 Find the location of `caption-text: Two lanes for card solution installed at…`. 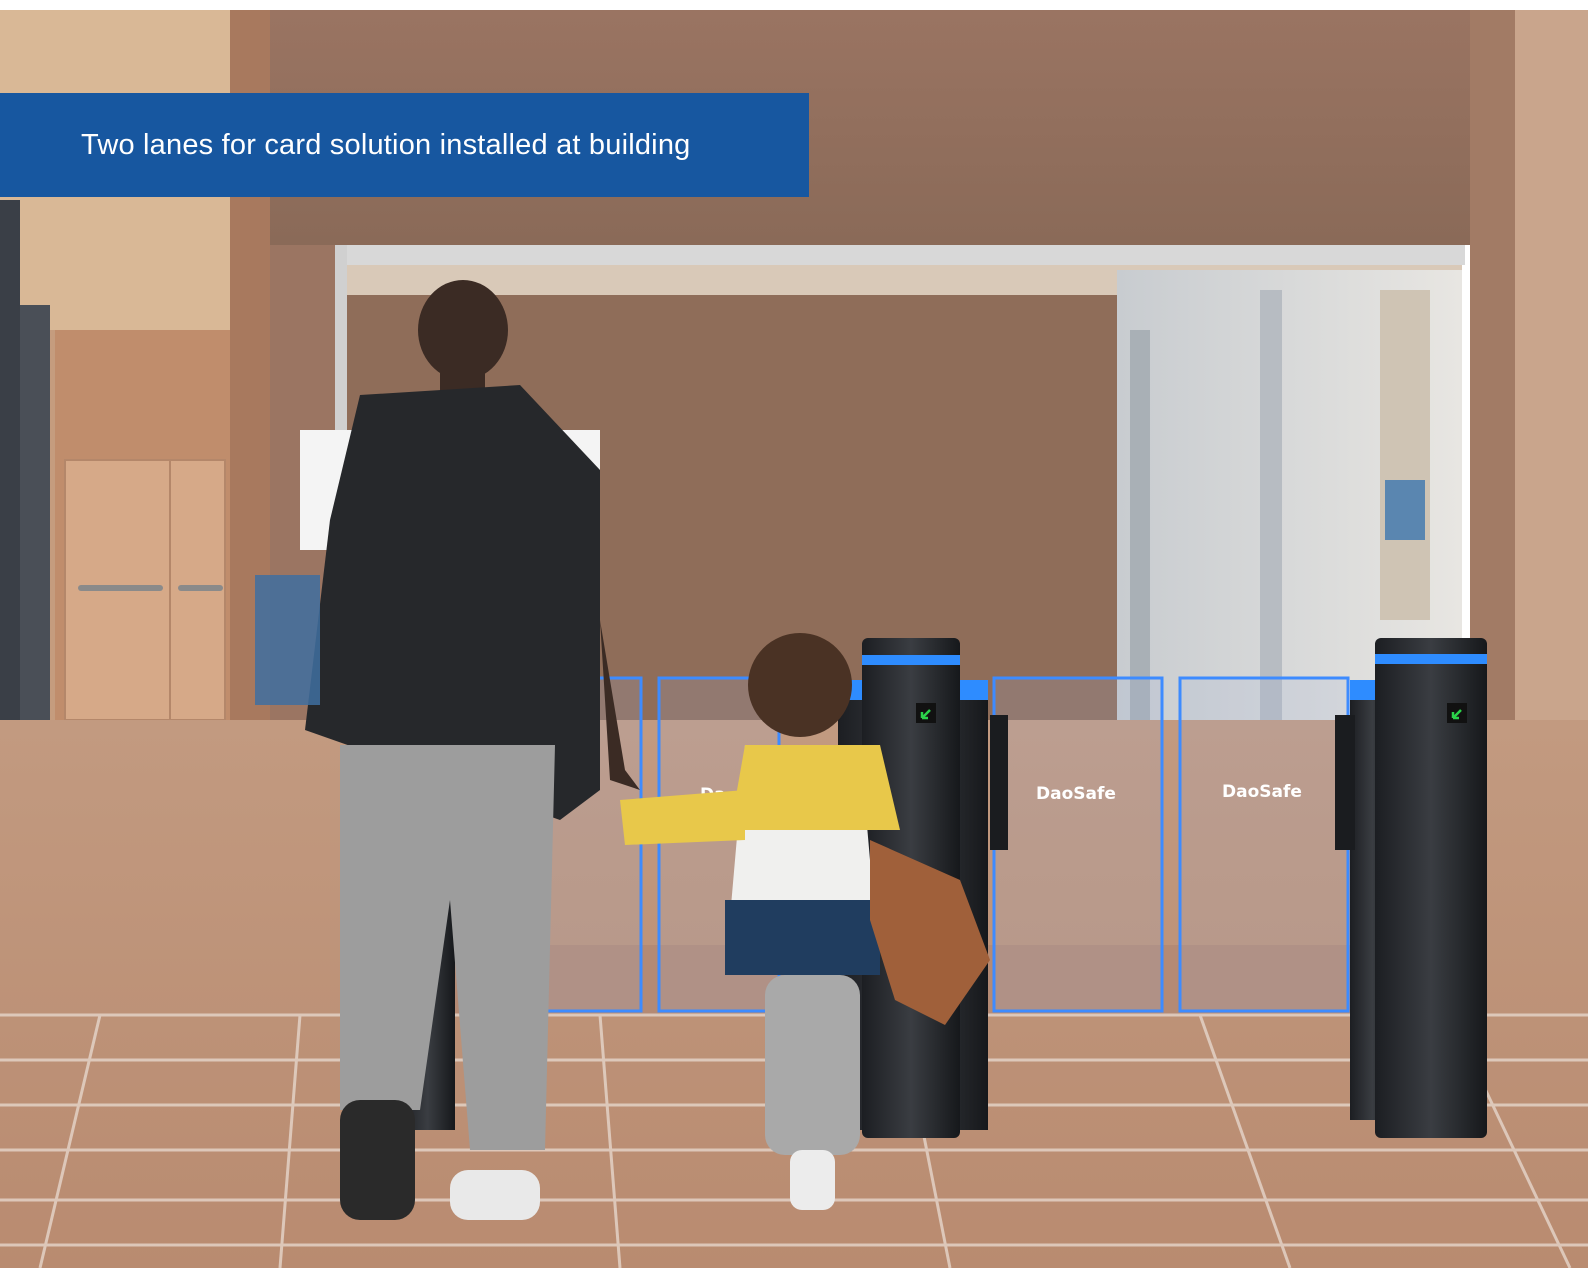

caption-text: Two lanes for card solution installed at… is located at coordinates (386, 144).